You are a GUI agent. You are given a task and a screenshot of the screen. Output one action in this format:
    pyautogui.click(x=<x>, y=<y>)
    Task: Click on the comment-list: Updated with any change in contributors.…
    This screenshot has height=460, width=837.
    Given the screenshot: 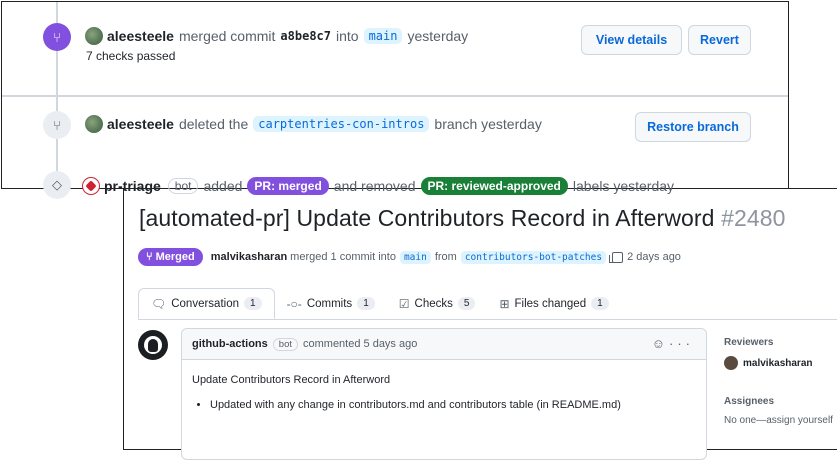 What is the action you would take?
    pyautogui.click(x=444, y=405)
    